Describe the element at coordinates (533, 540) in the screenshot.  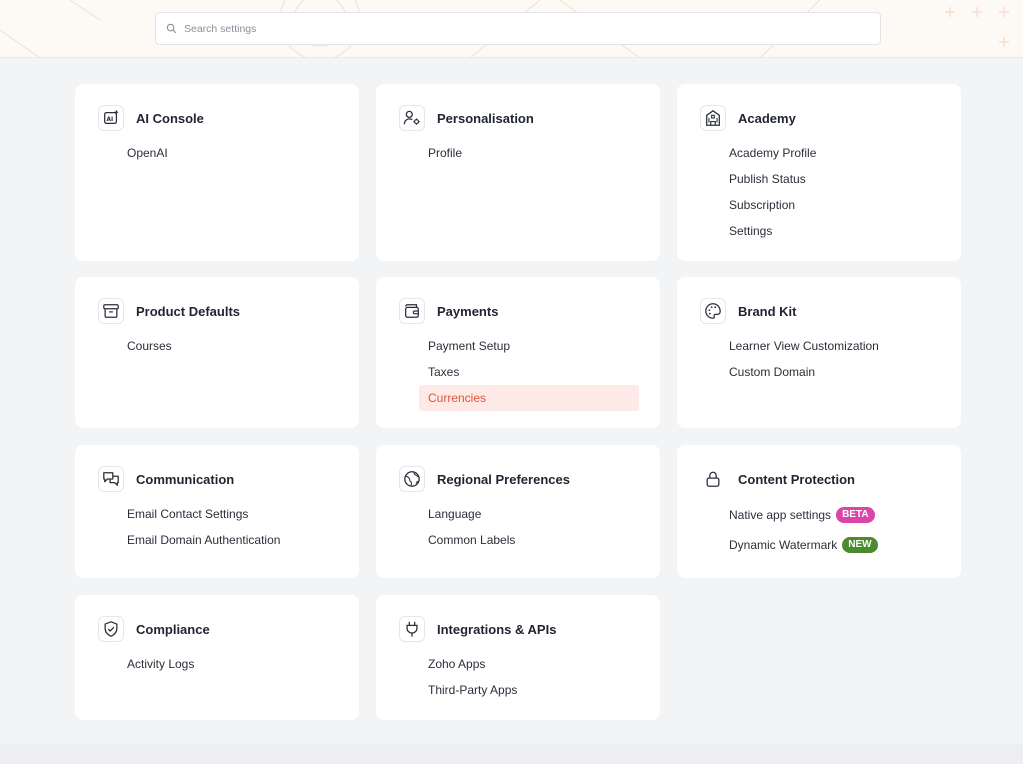
I see `link-common-labels: Common Labels` at that location.